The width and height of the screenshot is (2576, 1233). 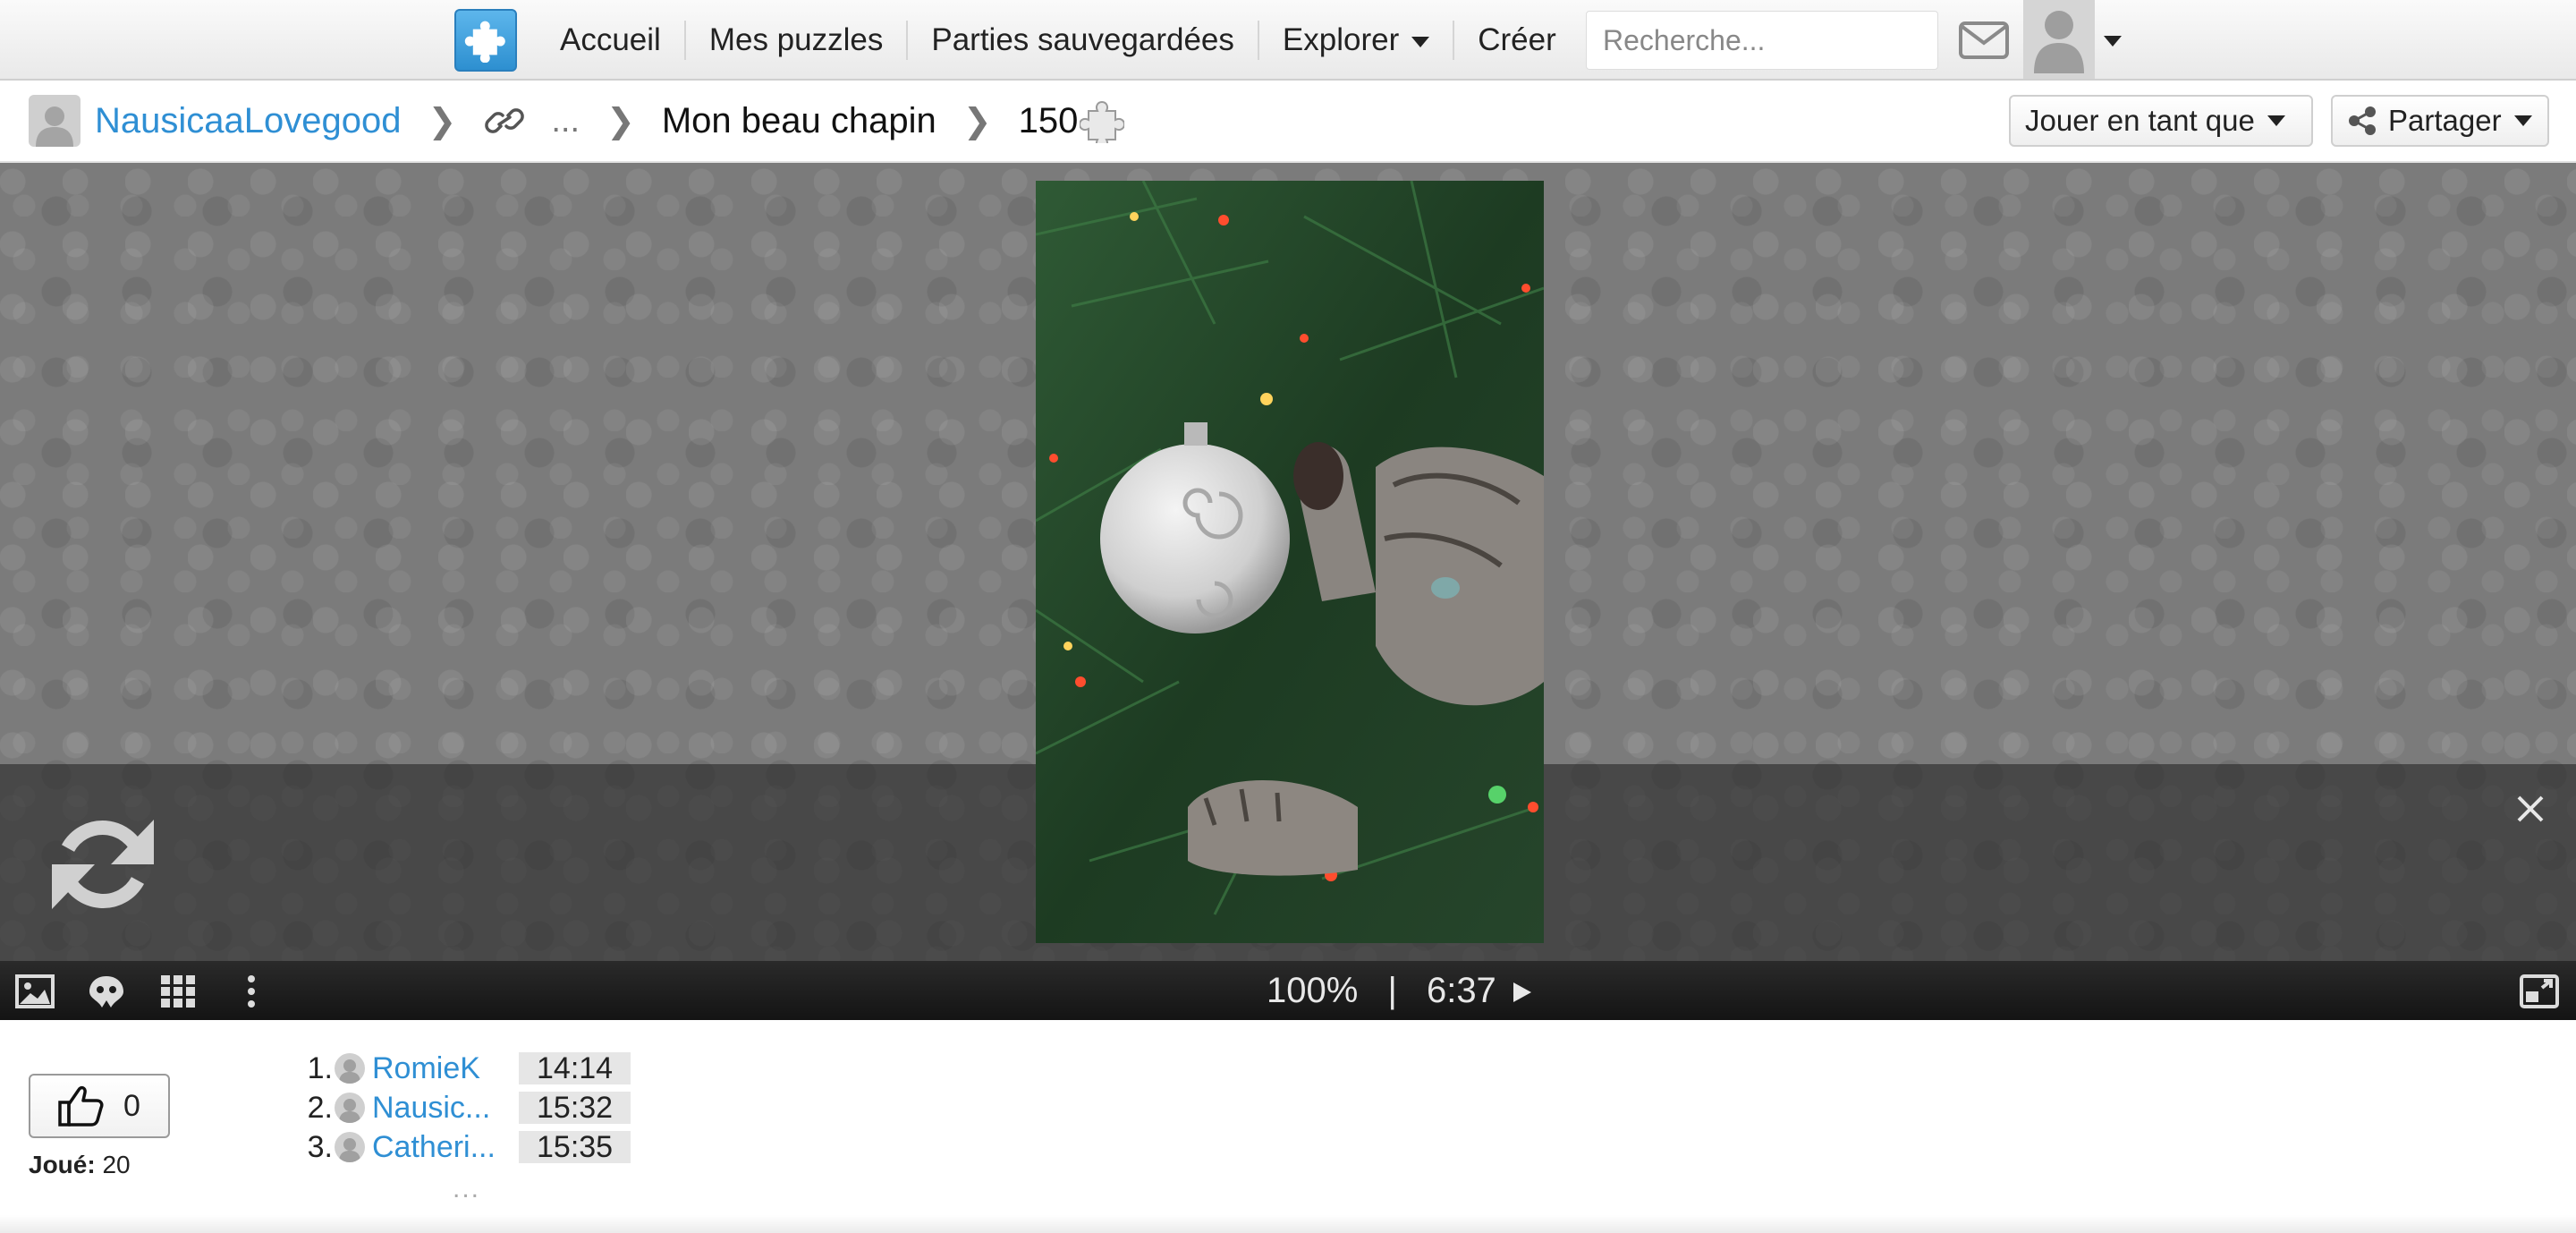 I want to click on player-status: 100% | 6:37, so click(x=1400, y=990).